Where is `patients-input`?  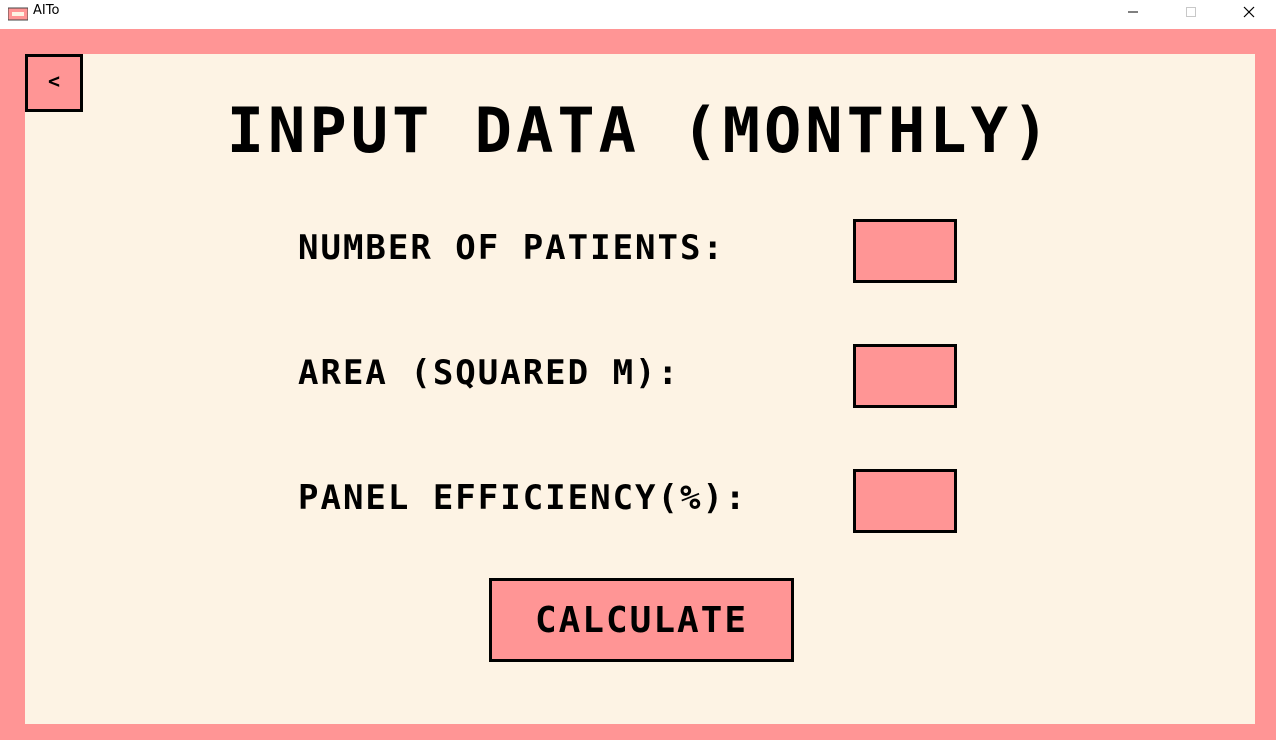
patients-input is located at coordinates (905, 251).